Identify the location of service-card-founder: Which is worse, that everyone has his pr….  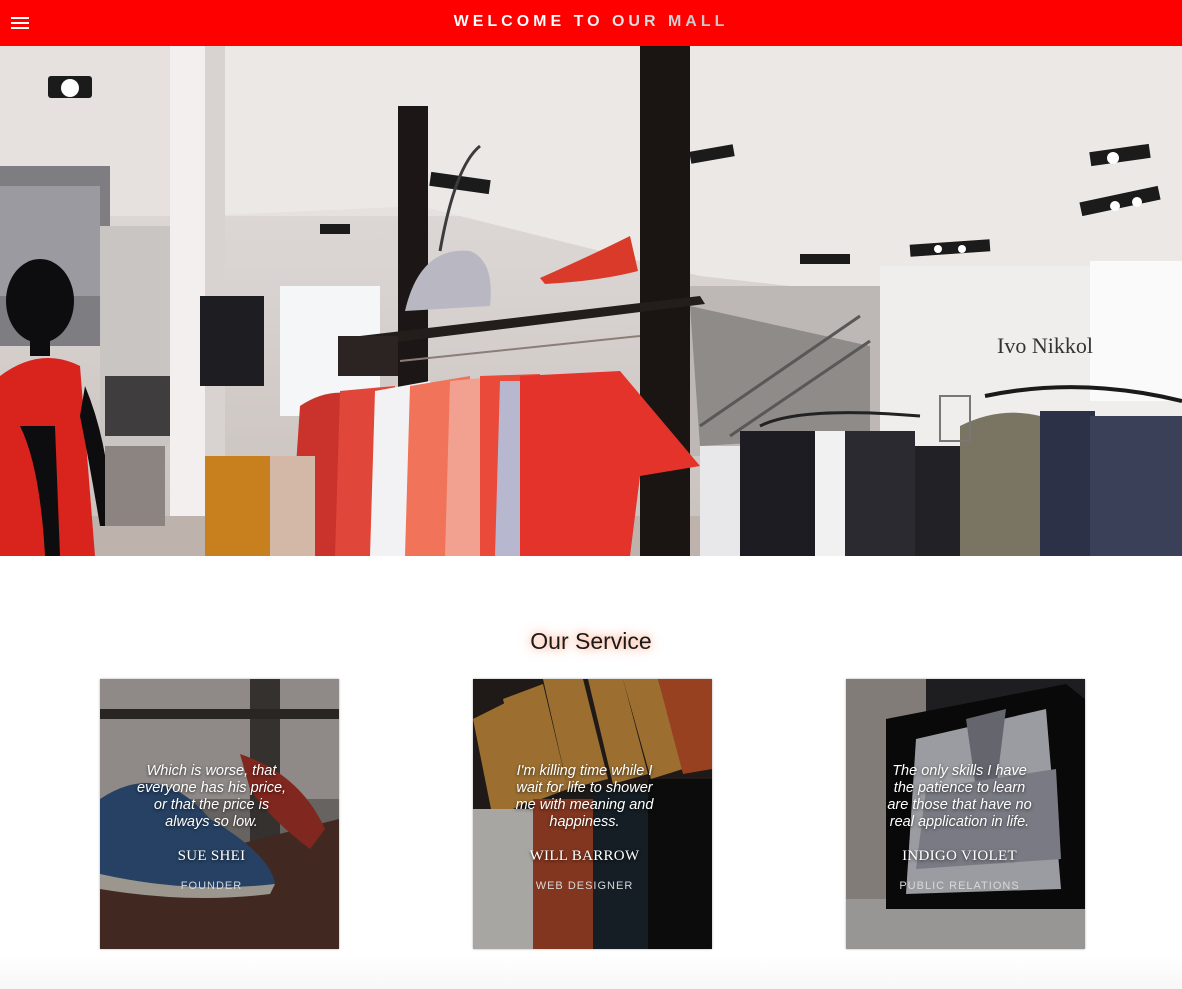
(219, 814).